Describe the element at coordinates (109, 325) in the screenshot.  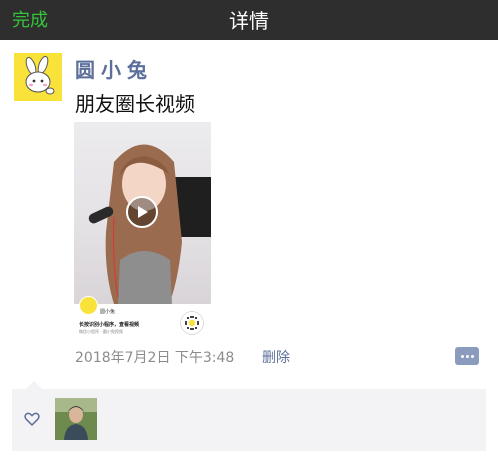
I see `card-caption: 长按识别小程序，查看视频` at that location.